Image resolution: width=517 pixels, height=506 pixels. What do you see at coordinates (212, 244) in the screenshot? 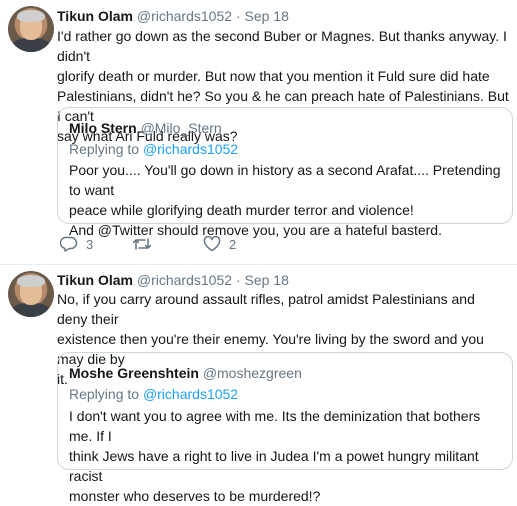
I see `like-icon` at bounding box center [212, 244].